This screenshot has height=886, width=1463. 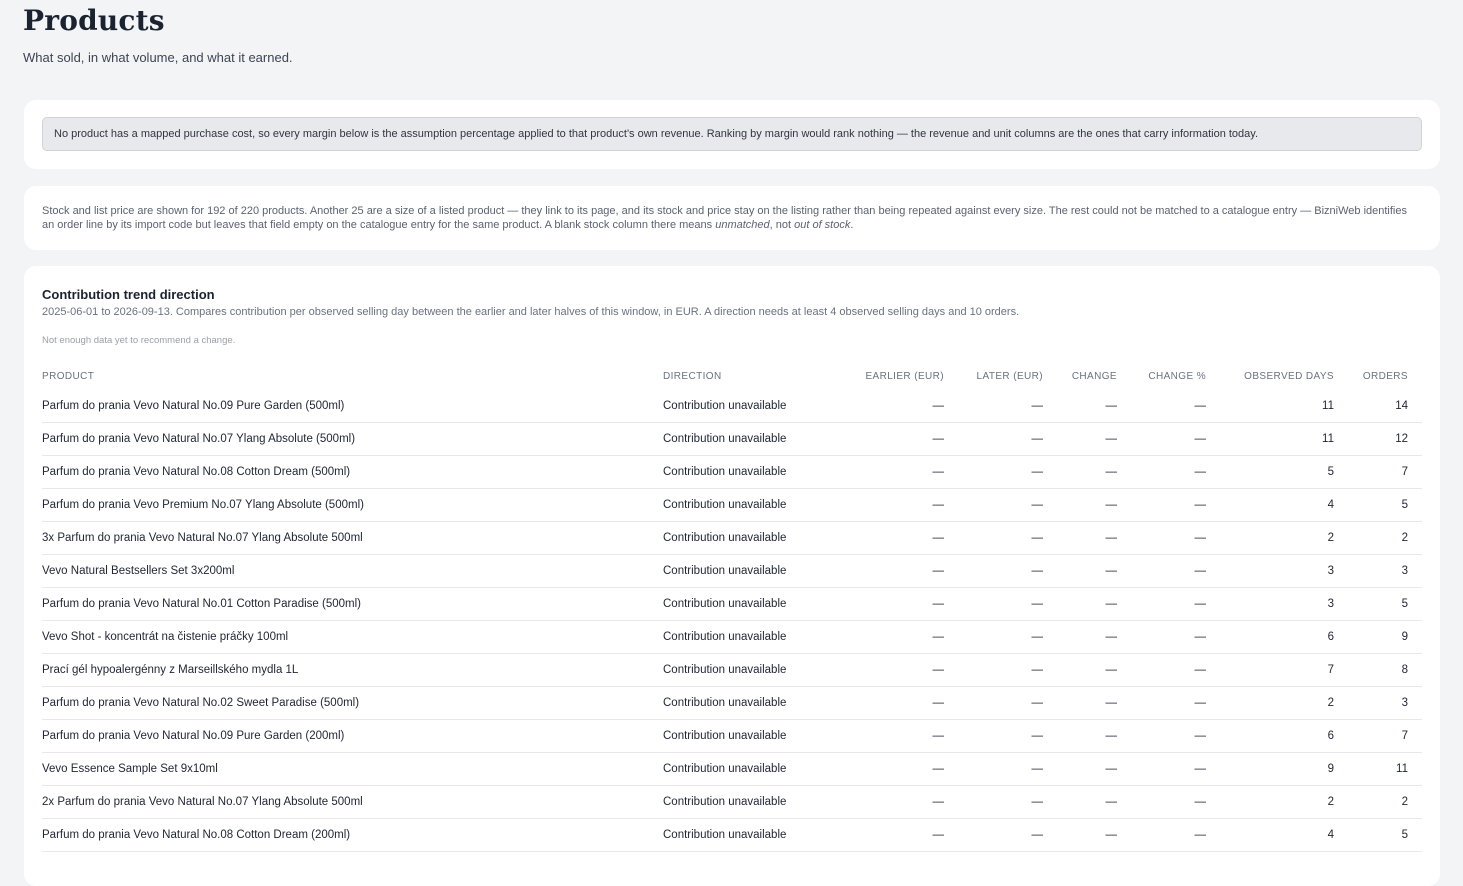 I want to click on col-header-product: PRODUCT, so click(x=352, y=376).